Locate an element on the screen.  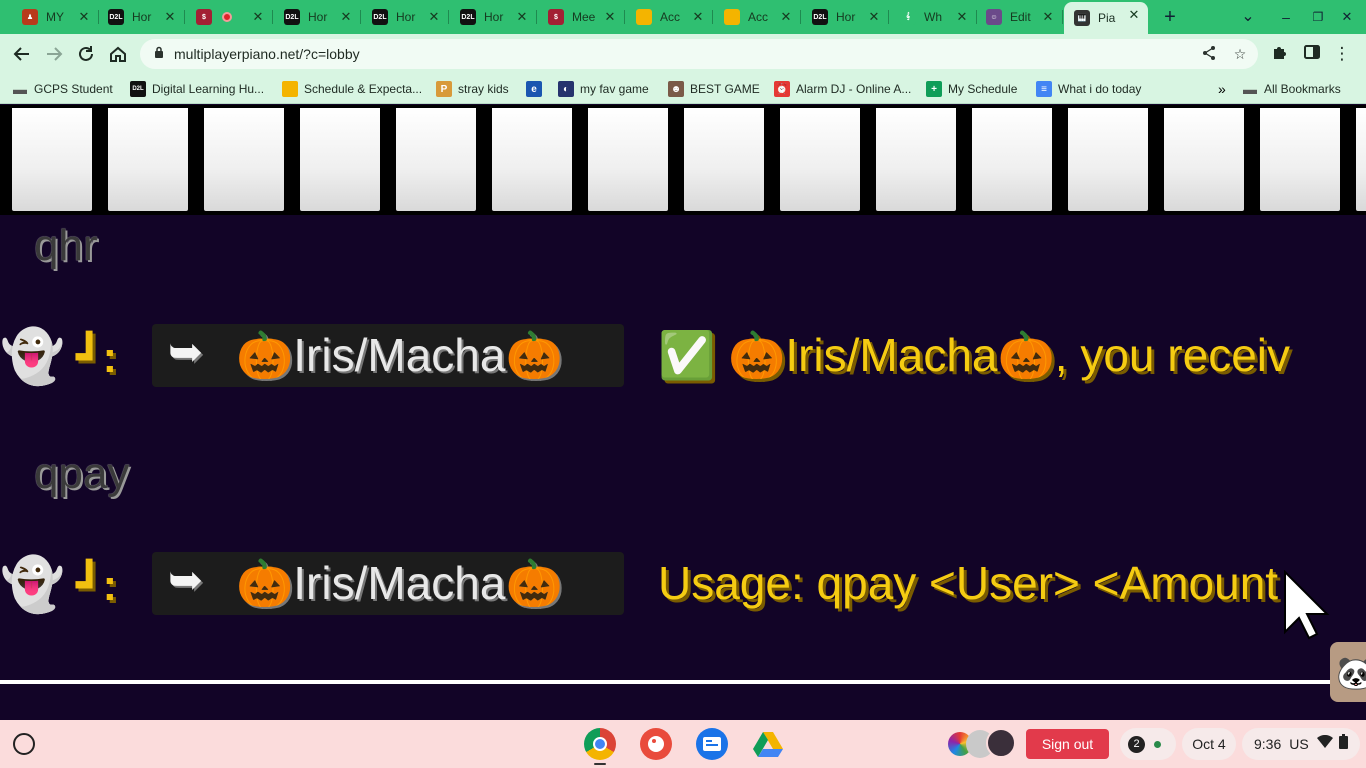
bookmark-item: ▬ GCPS Student is located at coordinates (62, 89).